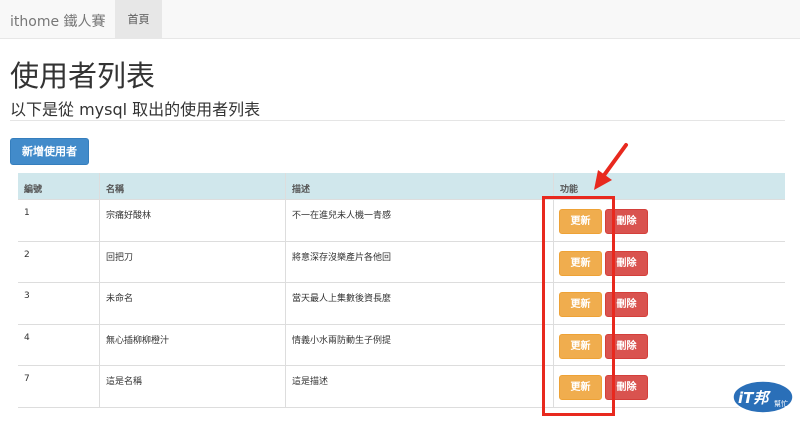 This screenshot has width=800, height=421. What do you see at coordinates (192, 344) in the screenshot?
I see `cell-name: 無心插柳柳橙汁` at bounding box center [192, 344].